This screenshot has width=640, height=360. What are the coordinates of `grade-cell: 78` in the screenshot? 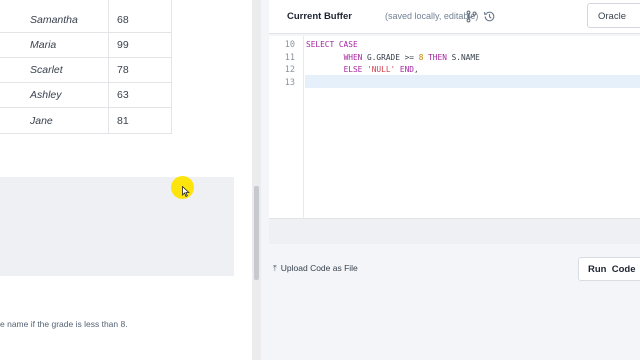 It's located at (140, 70).